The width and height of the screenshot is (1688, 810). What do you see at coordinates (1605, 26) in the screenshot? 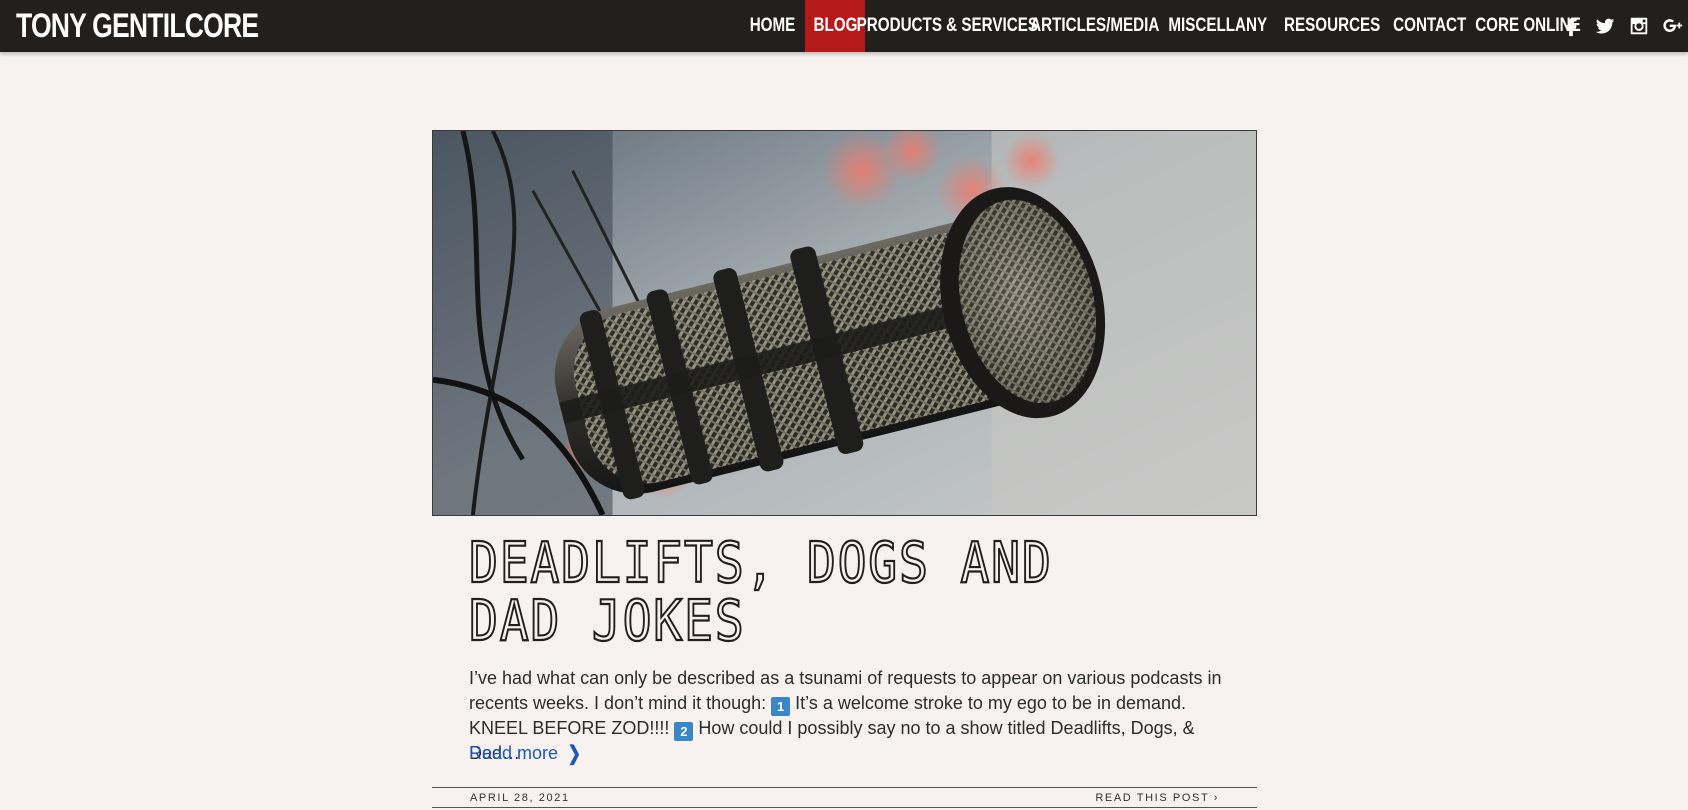
I see `twitter-icon` at bounding box center [1605, 26].